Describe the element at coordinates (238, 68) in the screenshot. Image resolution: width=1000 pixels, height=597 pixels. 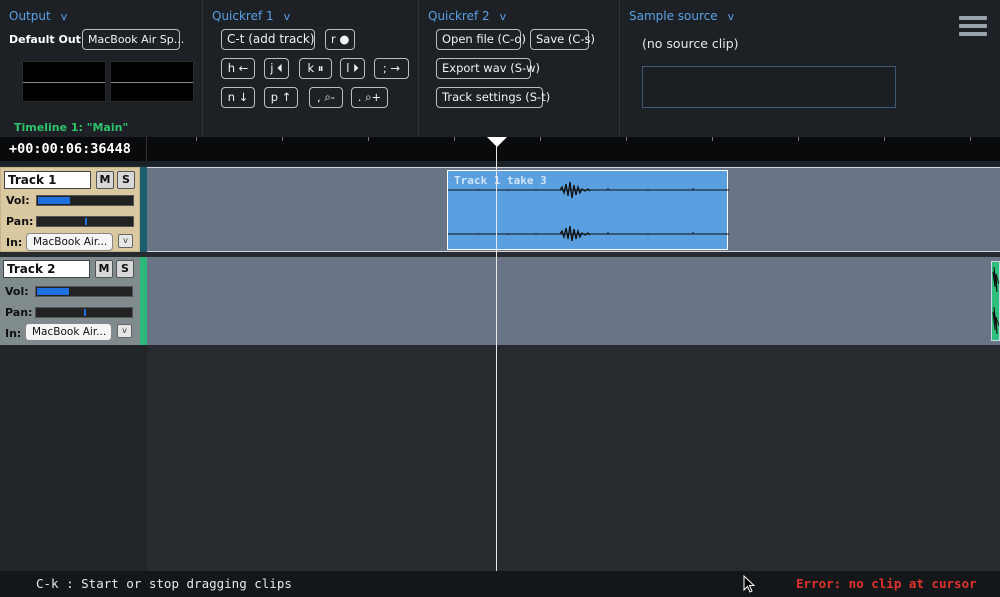
I see `move-left-button: h ←` at that location.